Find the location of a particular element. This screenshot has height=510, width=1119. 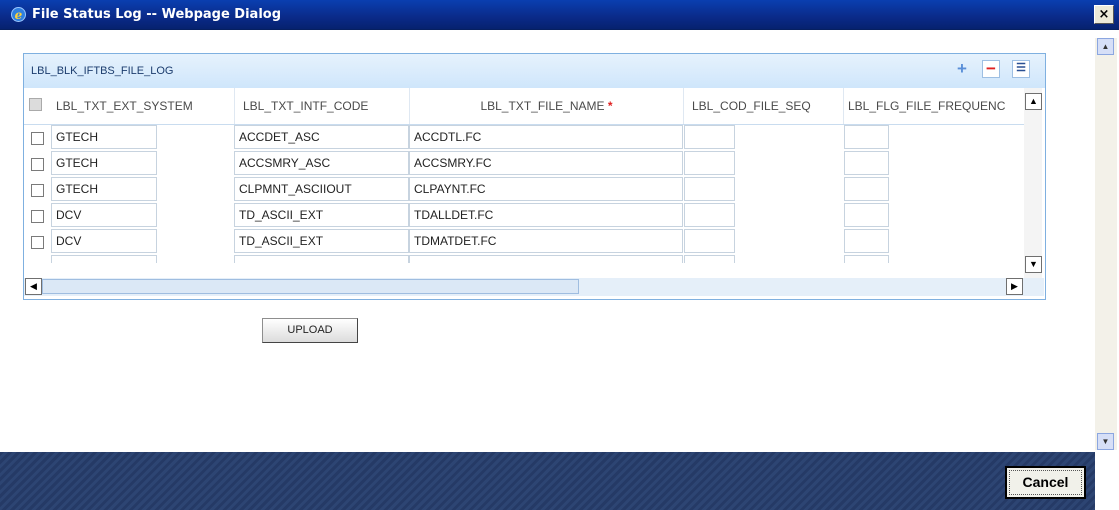

grid-scroll-down-icon: ▼ is located at coordinates (1033, 264).